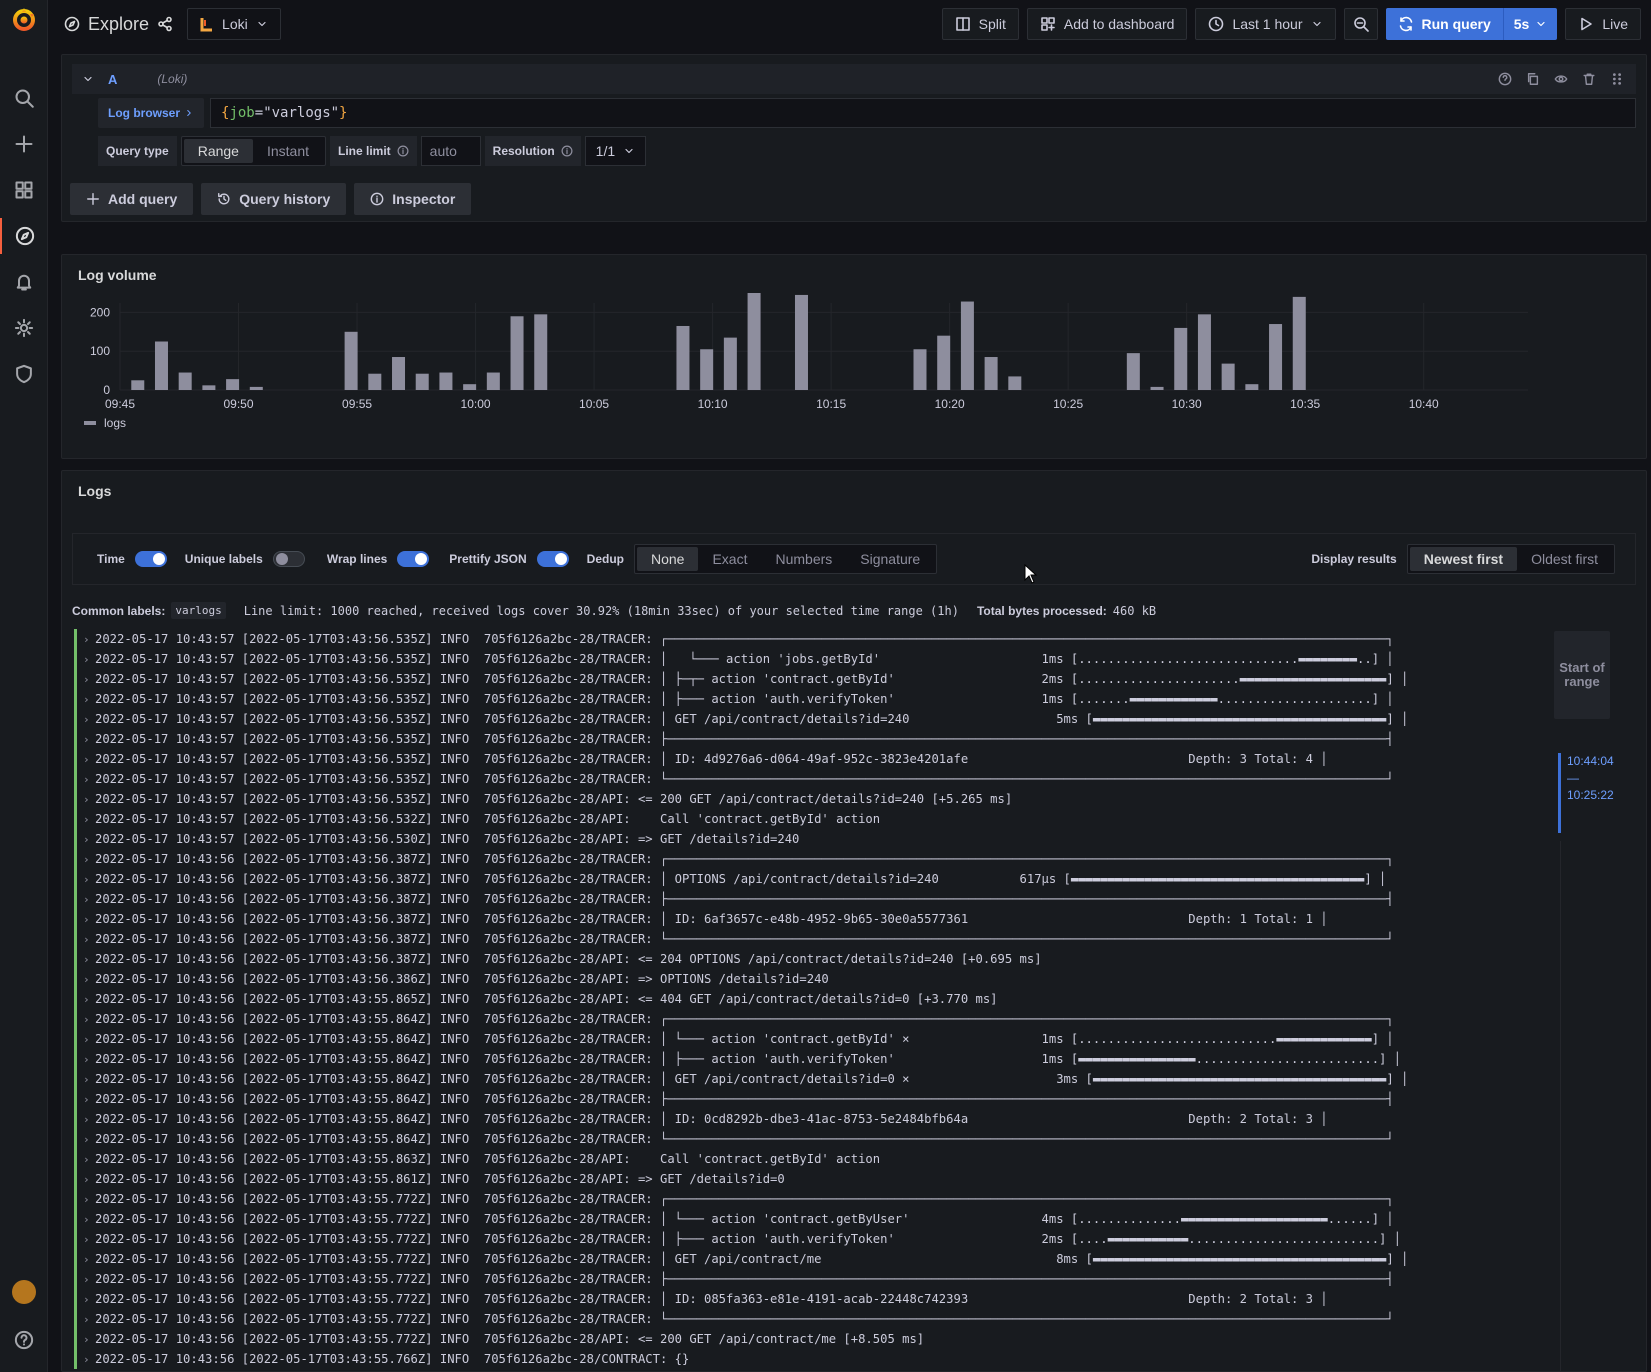 The image size is (1651, 1372). Describe the element at coordinates (980, 24) in the screenshot. I see `split-button: Split` at that location.